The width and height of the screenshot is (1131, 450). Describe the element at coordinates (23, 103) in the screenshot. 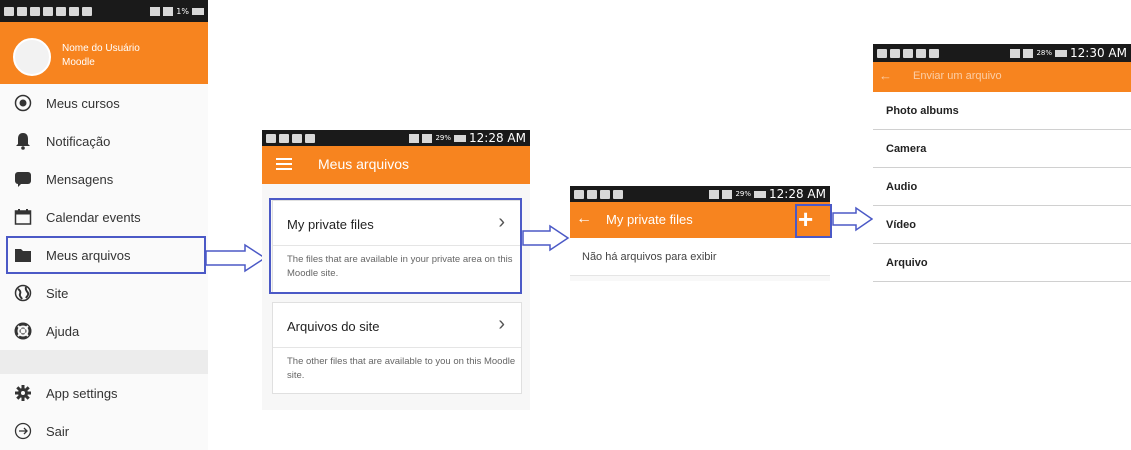

I see `radio-target-icon` at that location.